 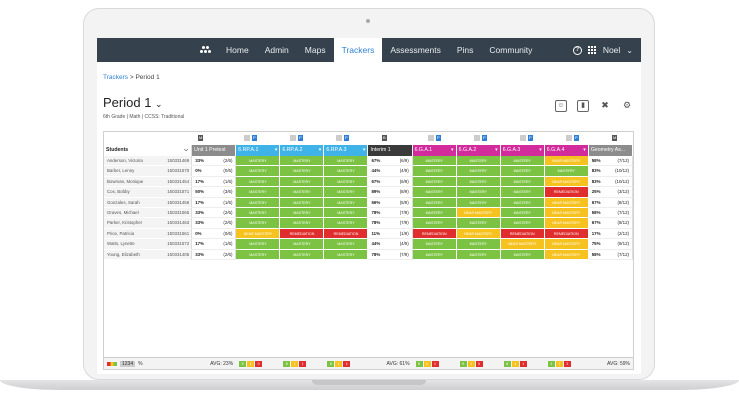 What do you see at coordinates (610, 192) in the screenshot?
I see `score-cell: 25% (3/12)` at bounding box center [610, 192].